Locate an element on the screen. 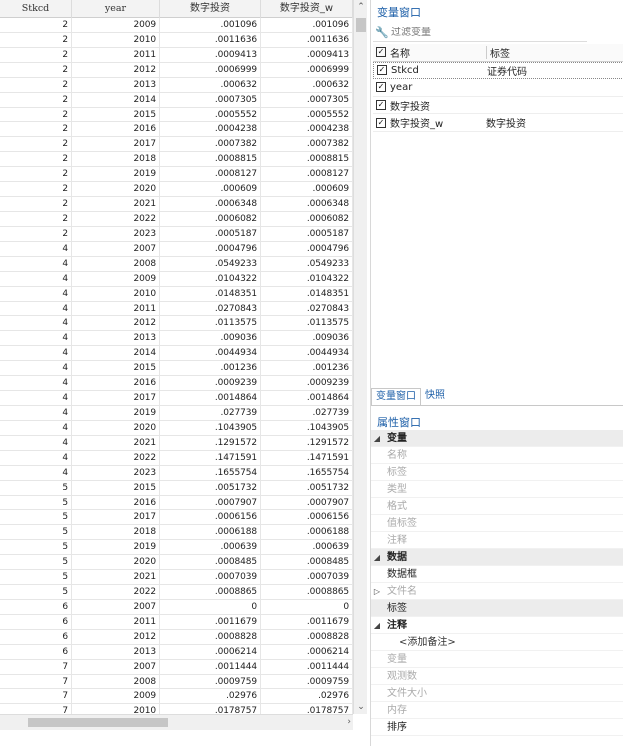 The image size is (623, 746). table-cell: .0549233 is located at coordinates (307, 263).